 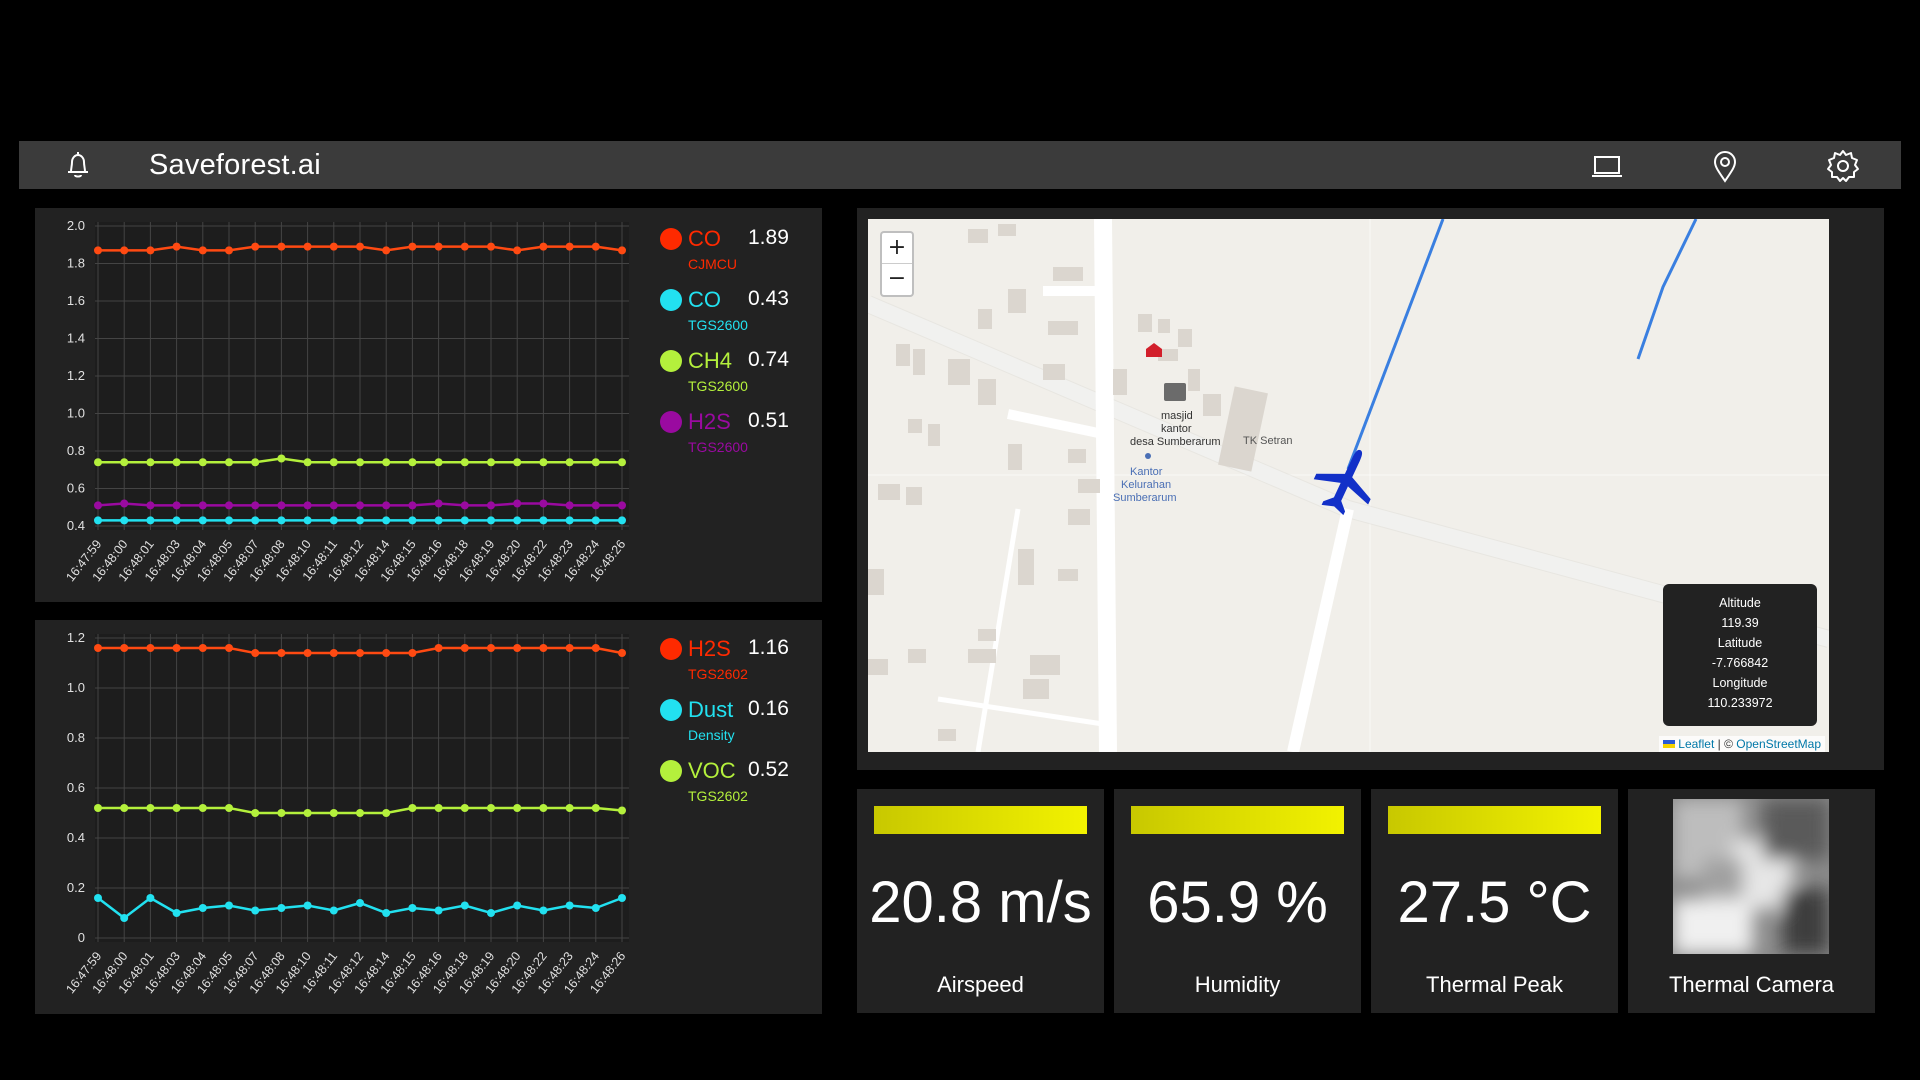 I want to click on legend-item: CH4 0.74 TGS2600, so click(x=740, y=374).